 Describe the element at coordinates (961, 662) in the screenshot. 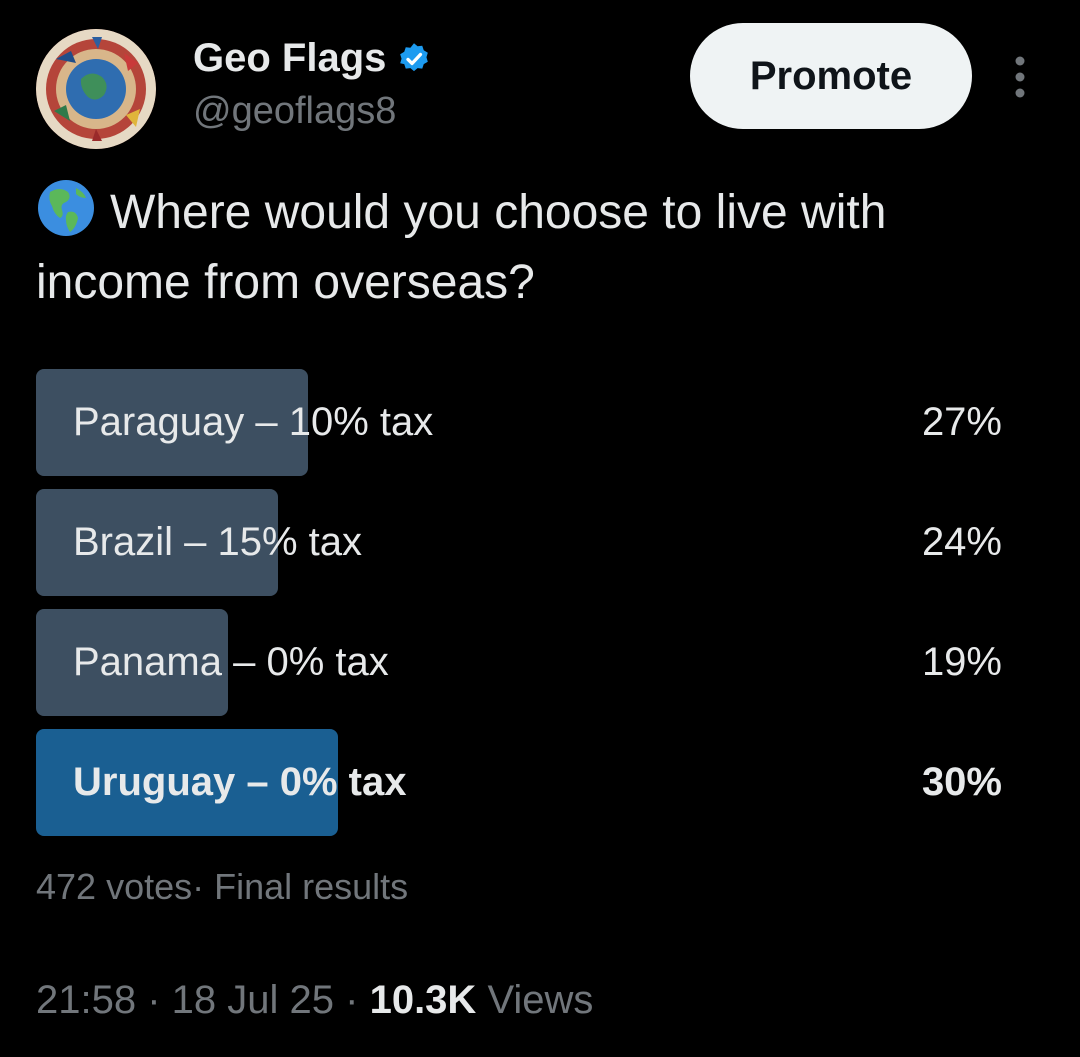

I see `poll-option-percent: 19%` at that location.